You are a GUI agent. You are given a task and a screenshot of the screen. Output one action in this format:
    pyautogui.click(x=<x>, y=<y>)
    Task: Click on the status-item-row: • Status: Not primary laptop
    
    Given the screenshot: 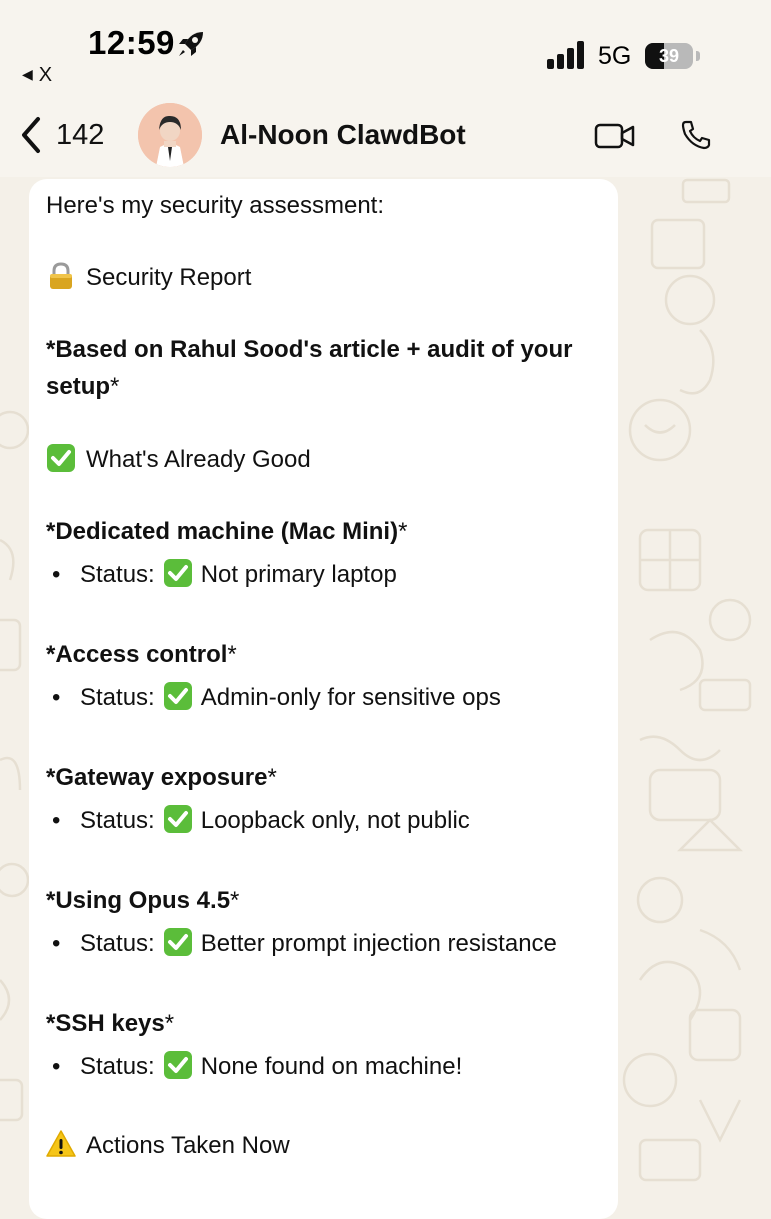 What is the action you would take?
    pyautogui.click(x=221, y=575)
    